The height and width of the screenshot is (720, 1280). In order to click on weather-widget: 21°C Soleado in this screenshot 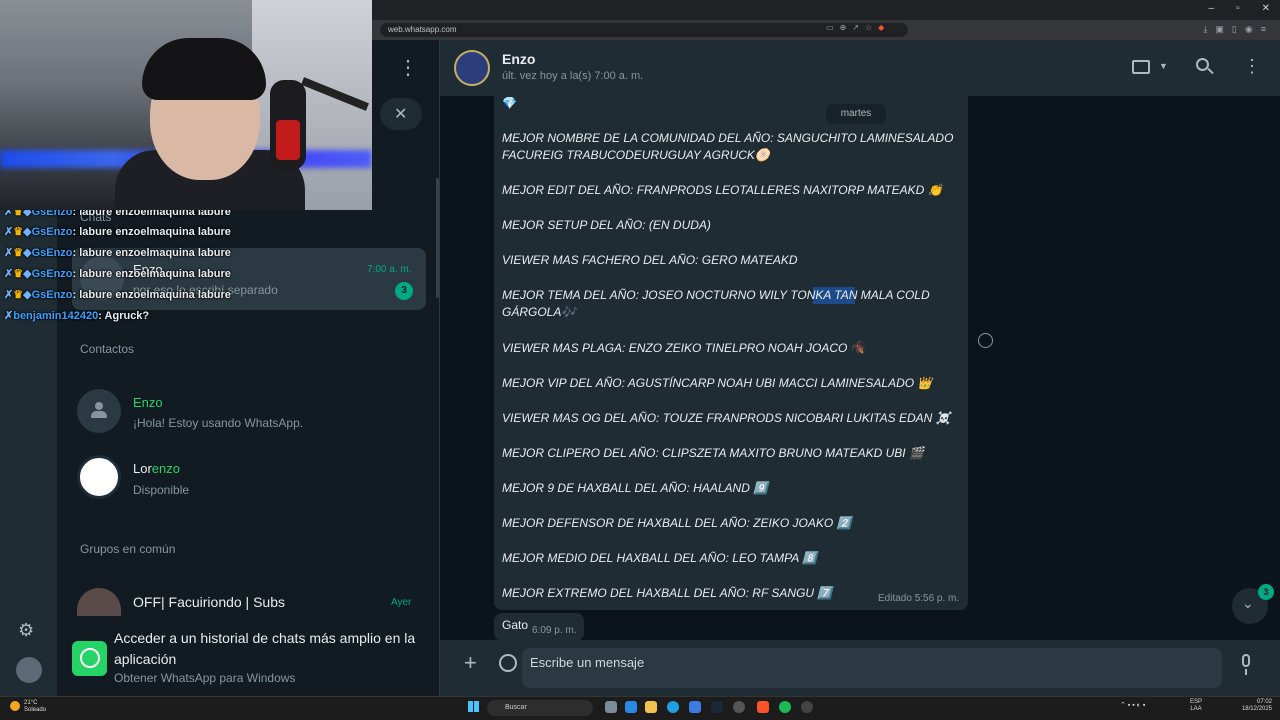, I will do `click(35, 707)`.